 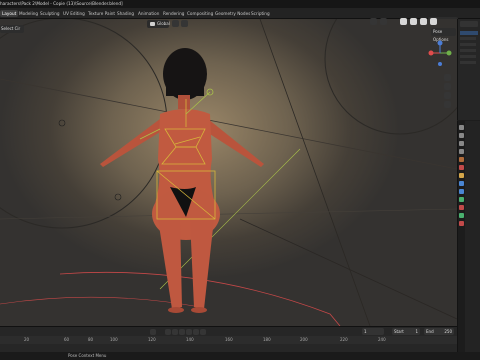 What do you see at coordinates (447, 95) in the screenshot?
I see `camera-view-icon` at bounding box center [447, 95].